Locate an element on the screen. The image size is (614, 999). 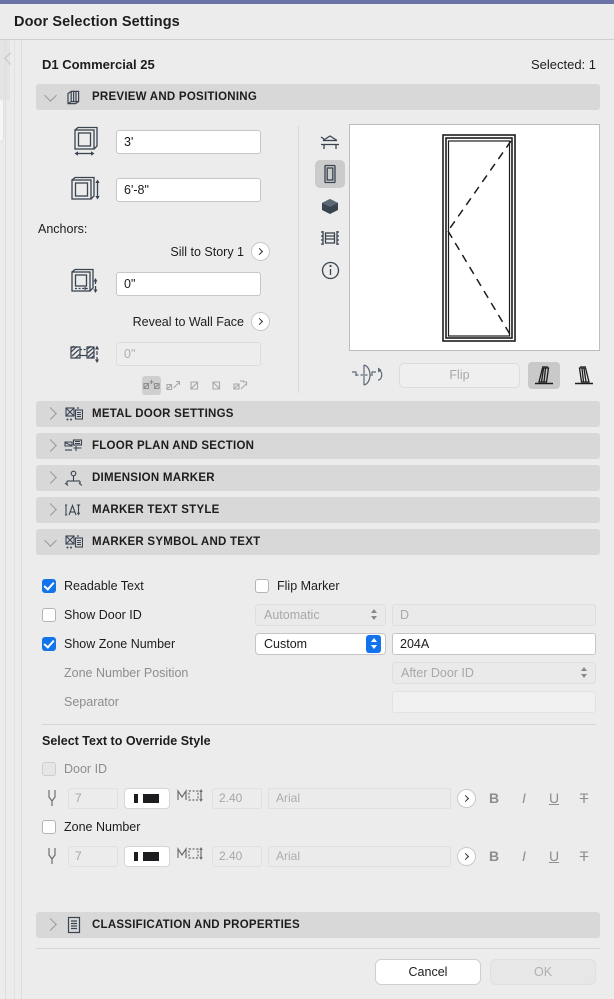
section-label-classification: CLASSIFICATION AND PROPERTIES is located at coordinates (196, 925).